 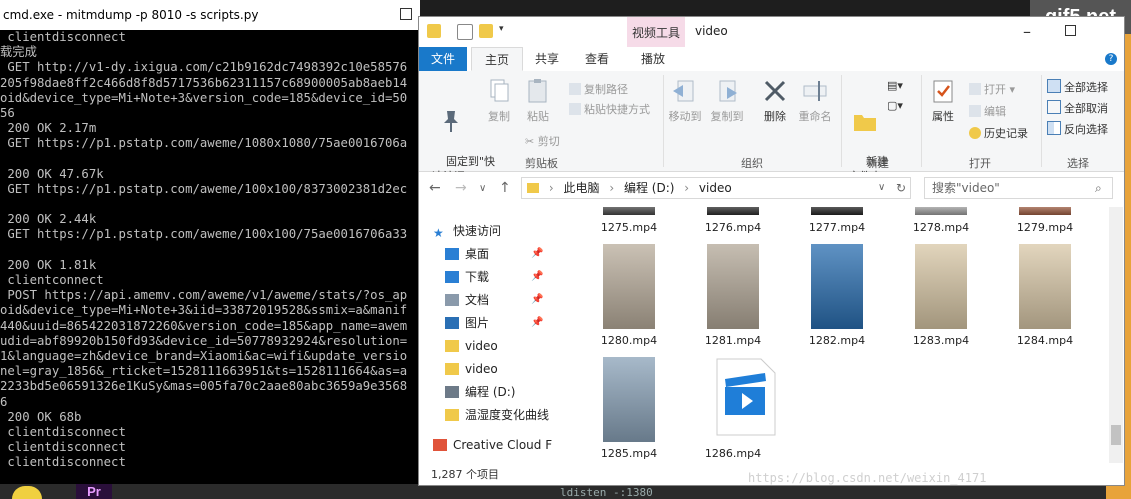 I want to click on open-button: 打开 ▾, so click(x=992, y=89).